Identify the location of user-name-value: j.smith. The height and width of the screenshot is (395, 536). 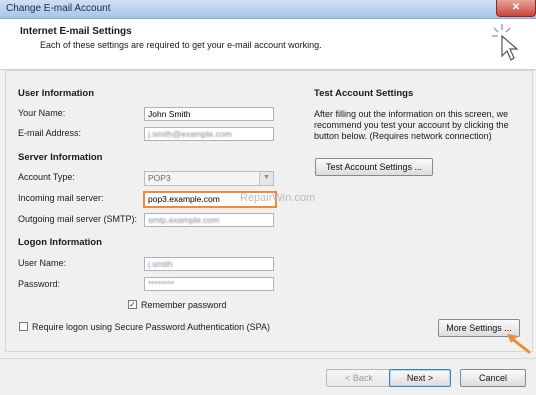
(160, 264).